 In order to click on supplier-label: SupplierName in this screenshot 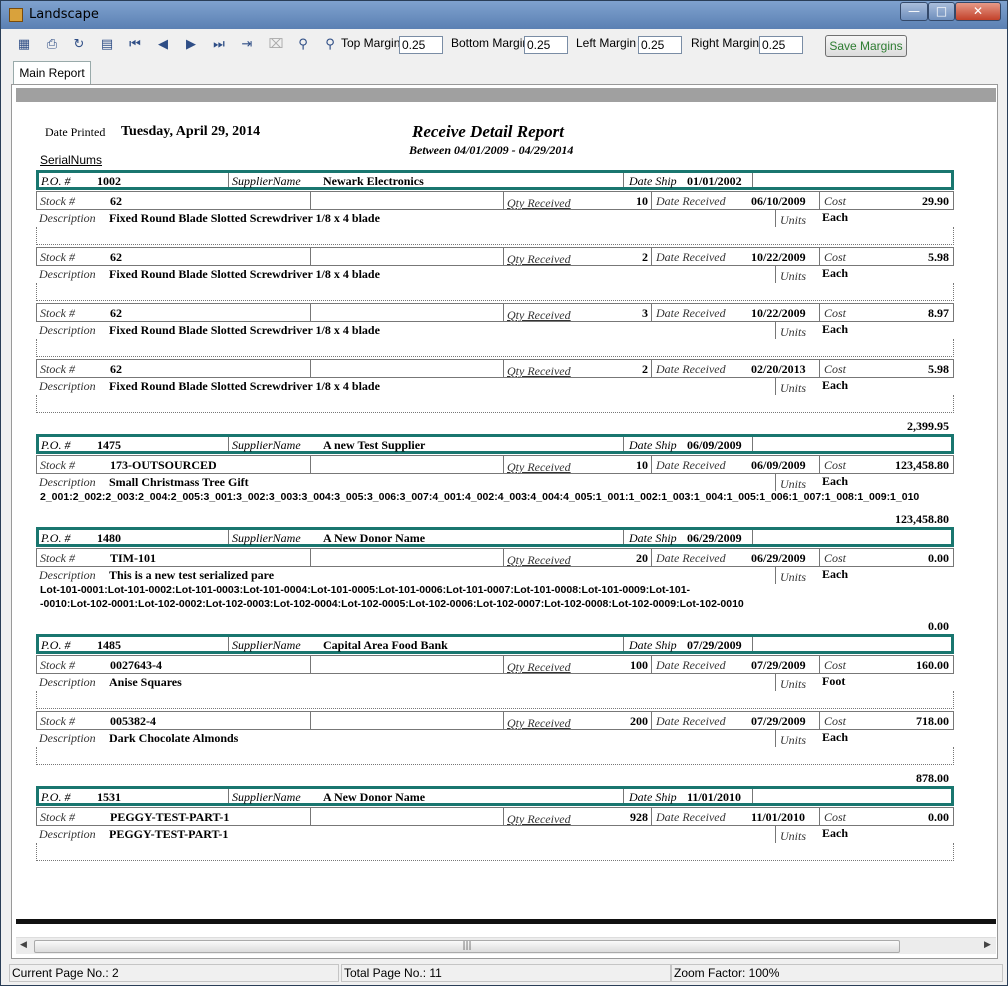, I will do `click(266, 538)`.